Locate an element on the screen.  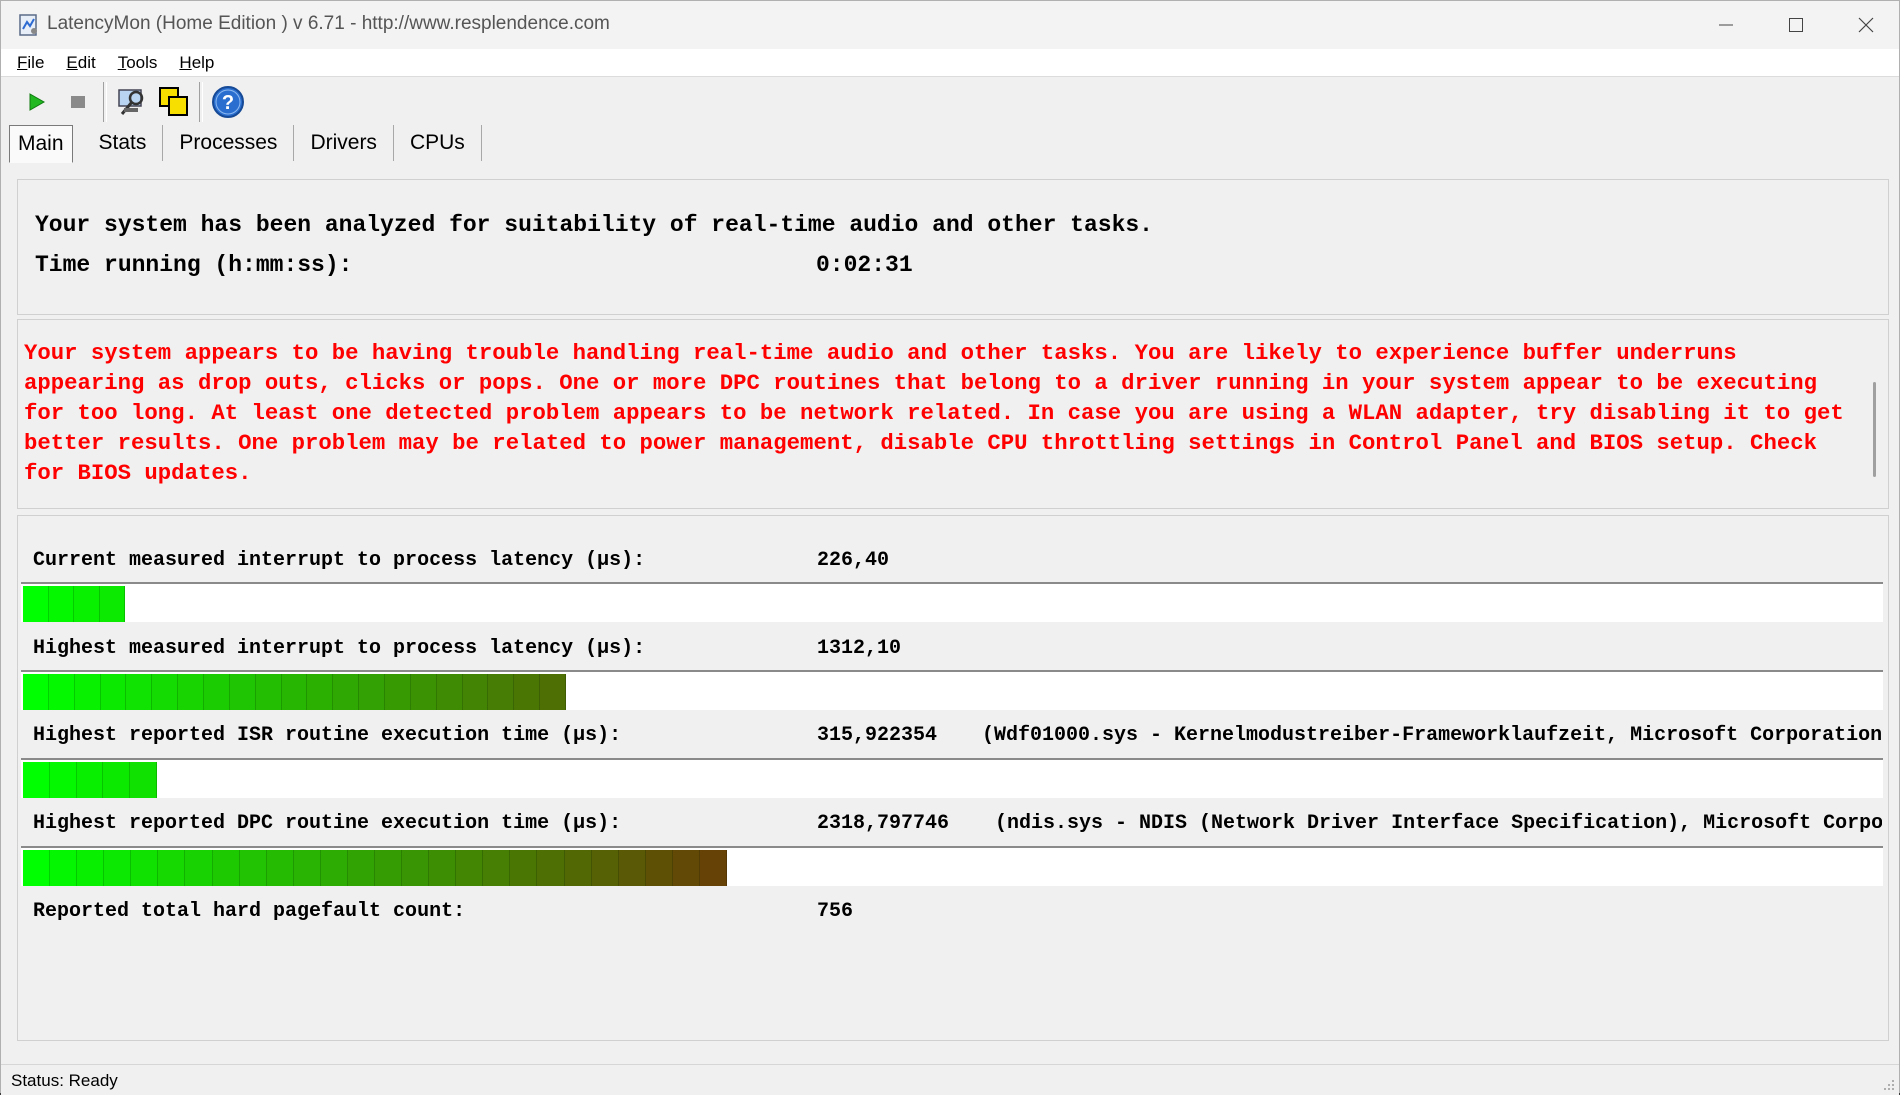
monitor-button is located at coordinates (132, 102).